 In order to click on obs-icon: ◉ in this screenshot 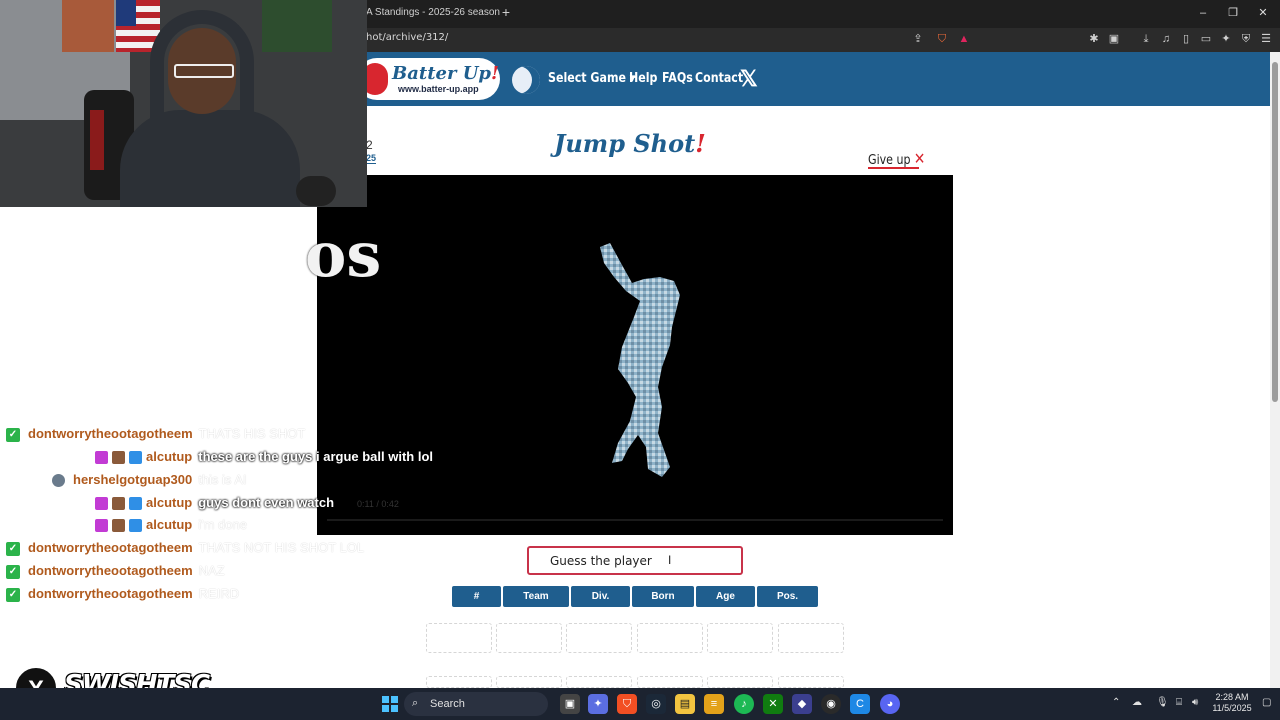, I will do `click(831, 704)`.